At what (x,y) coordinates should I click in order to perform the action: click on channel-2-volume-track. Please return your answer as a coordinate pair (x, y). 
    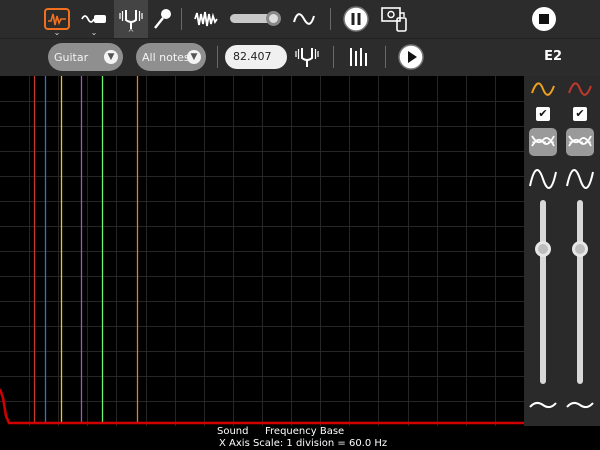
    Looking at the image, I should click on (580, 292).